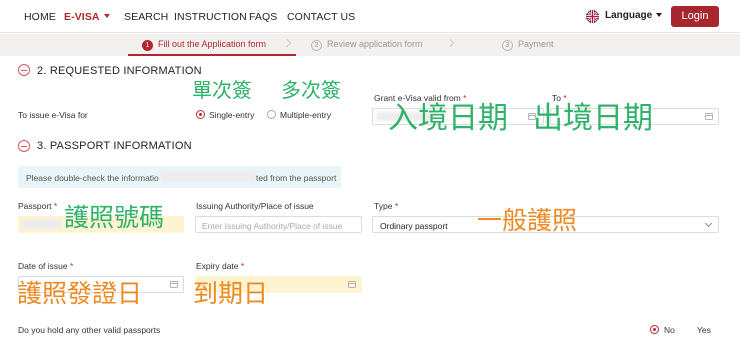  What do you see at coordinates (695, 16) in the screenshot?
I see `login-button: Login` at bounding box center [695, 16].